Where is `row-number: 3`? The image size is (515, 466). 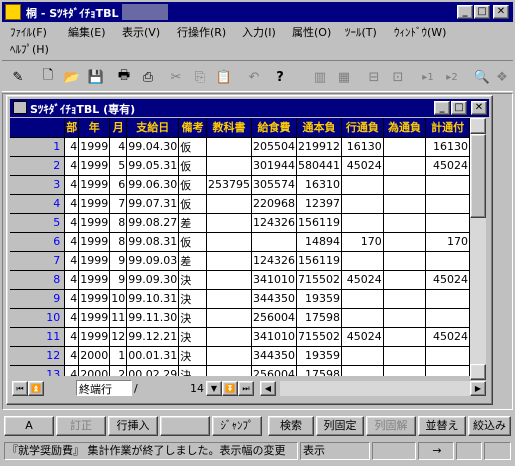 row-number: 3 is located at coordinates (38, 185).